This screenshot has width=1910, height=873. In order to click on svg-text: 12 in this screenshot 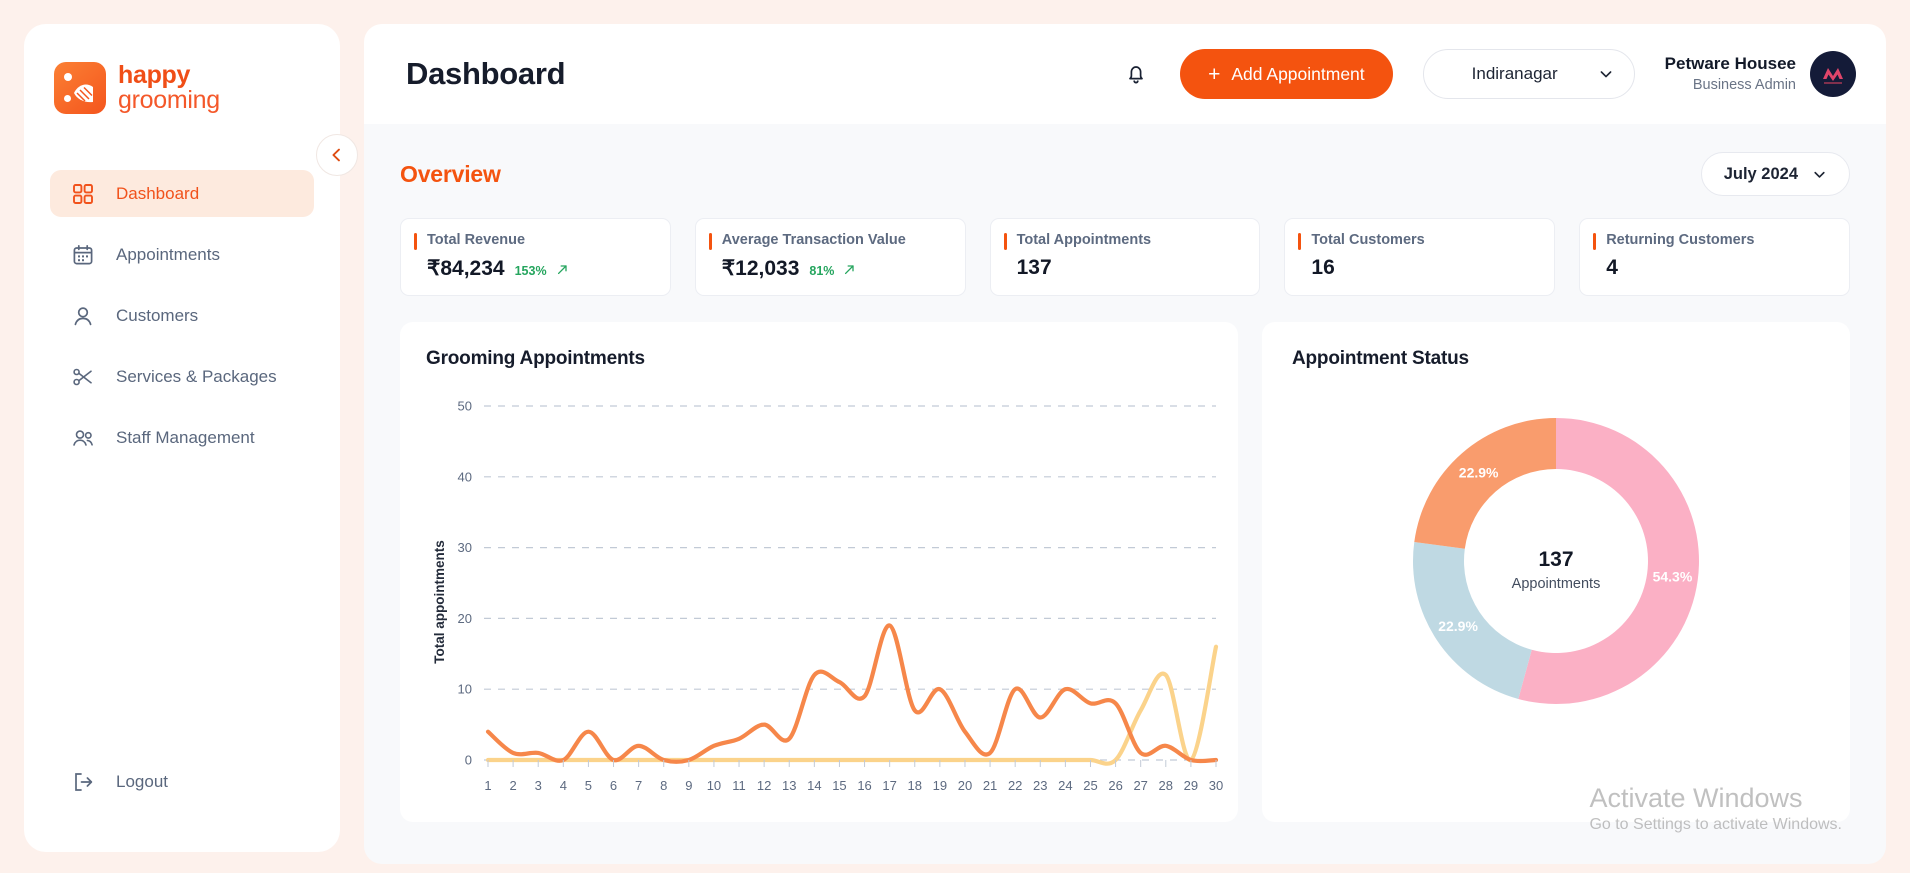, I will do `click(764, 785)`.